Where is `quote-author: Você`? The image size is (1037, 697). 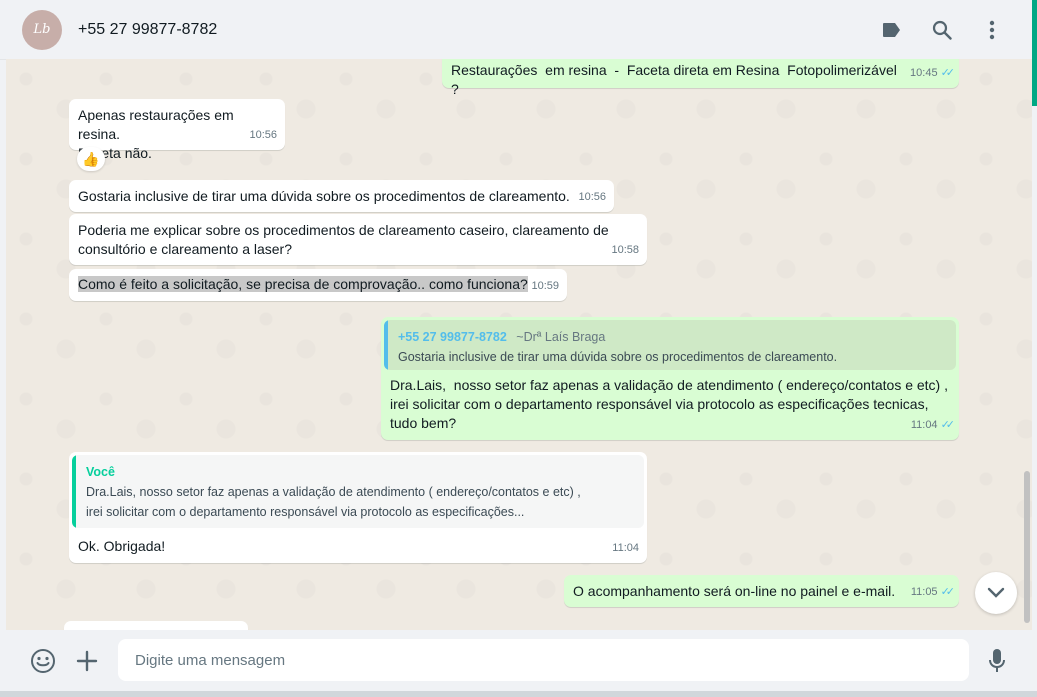 quote-author: Você is located at coordinates (100, 472).